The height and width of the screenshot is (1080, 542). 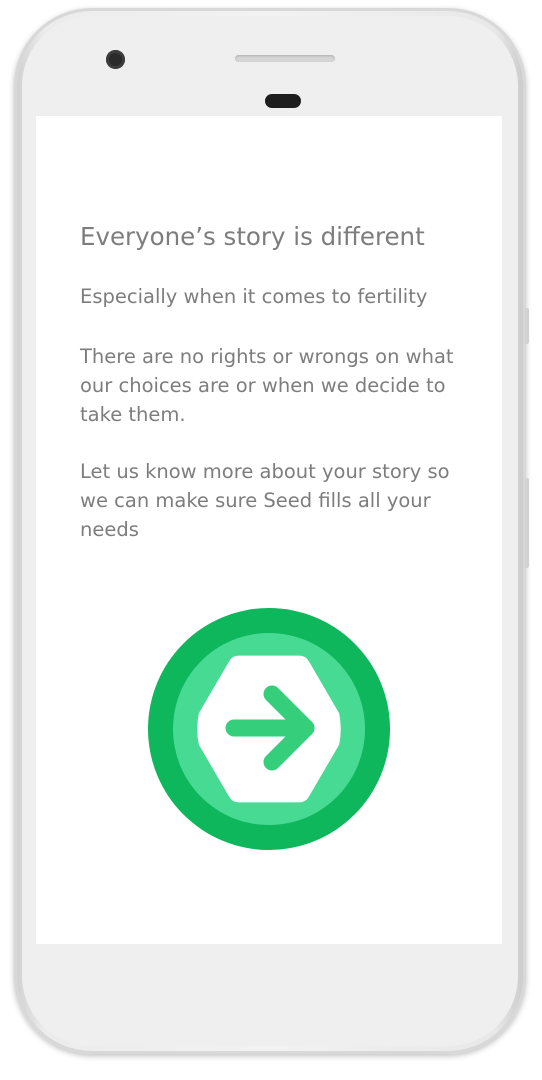 I want to click on speaker-grille, so click(x=285, y=58).